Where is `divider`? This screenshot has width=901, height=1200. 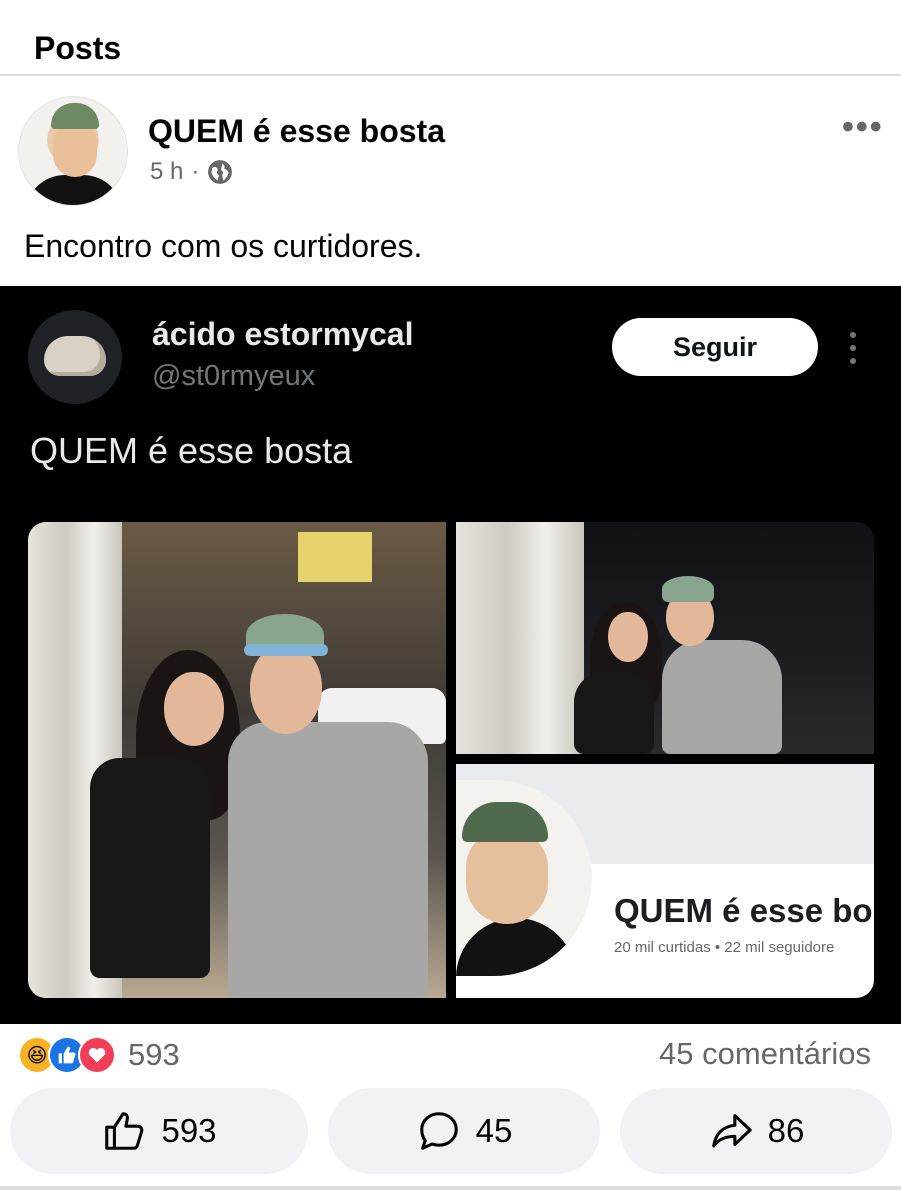
divider is located at coordinates (450, 1188).